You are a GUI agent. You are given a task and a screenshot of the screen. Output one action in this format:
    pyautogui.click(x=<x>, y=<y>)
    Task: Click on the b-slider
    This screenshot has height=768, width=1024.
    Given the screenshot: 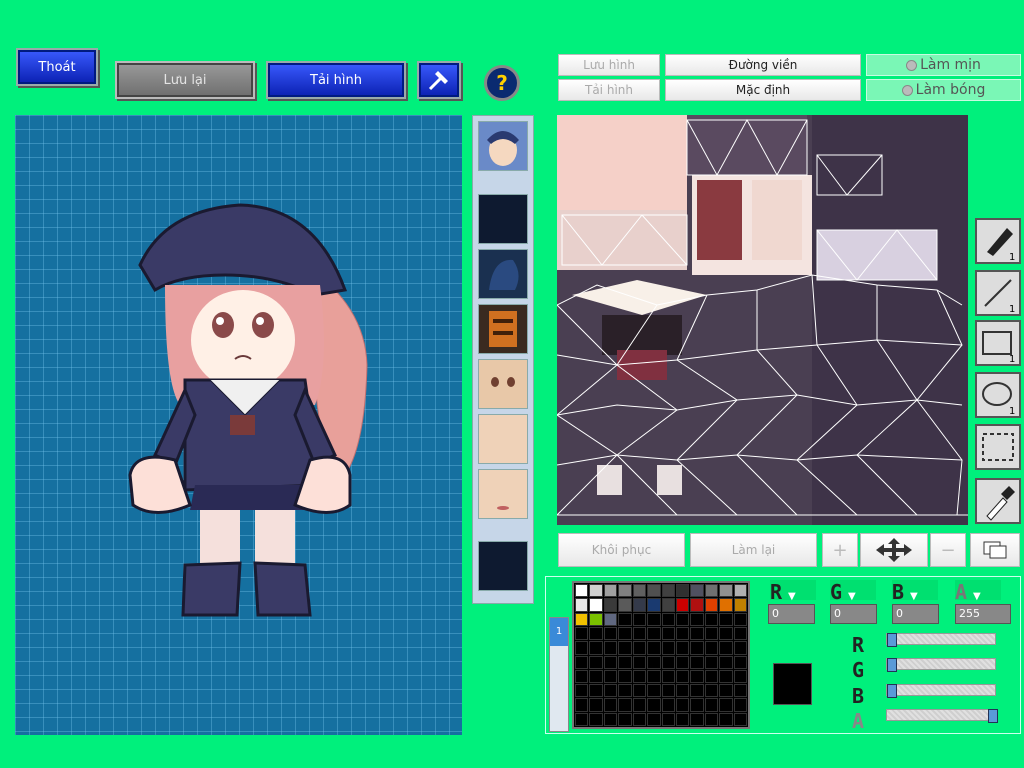 What is the action you would take?
    pyautogui.click(x=941, y=691)
    